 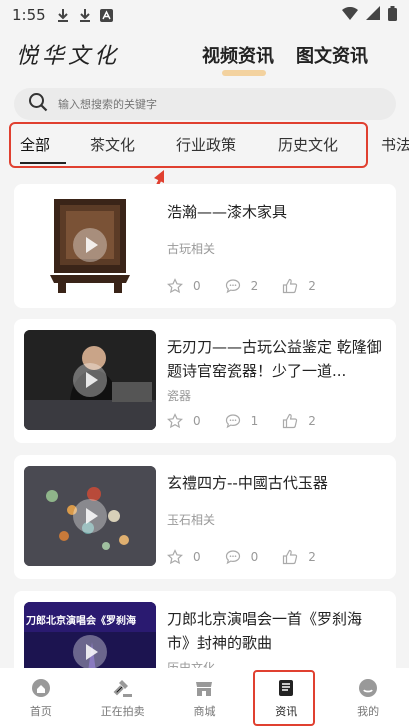 What do you see at coordinates (188, 145) in the screenshot?
I see `category-highlight-box` at bounding box center [188, 145].